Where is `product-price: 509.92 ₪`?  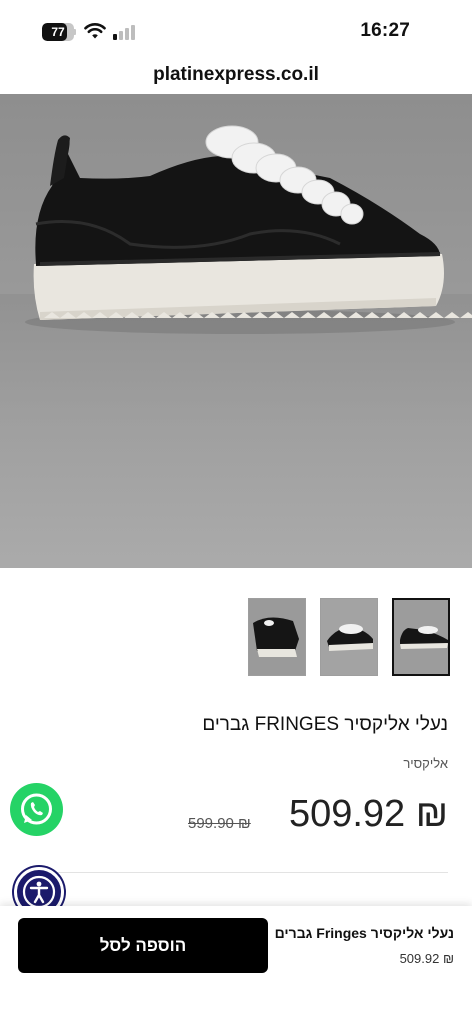 product-price: 509.92 ₪ is located at coordinates (368, 814).